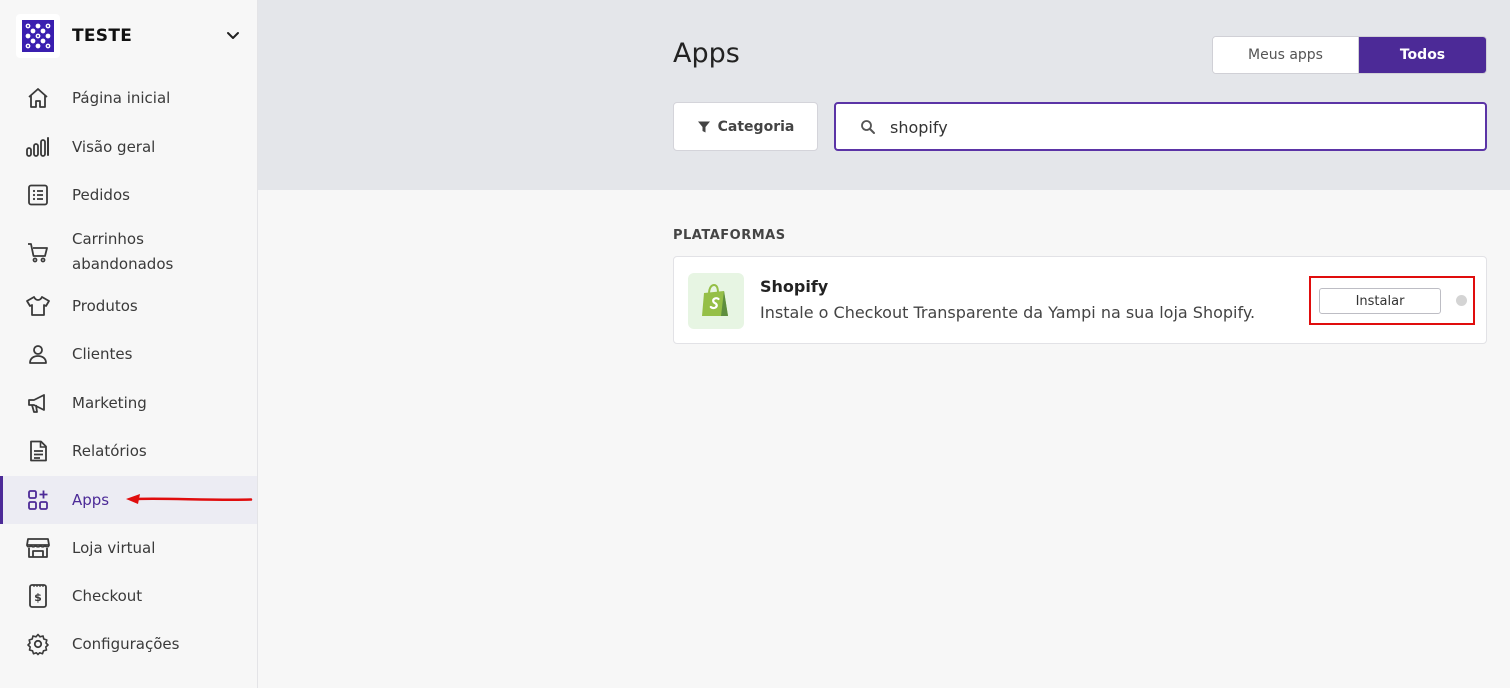 This screenshot has width=1510, height=688. I want to click on sidebar-item-customers: Clientes, so click(128, 354).